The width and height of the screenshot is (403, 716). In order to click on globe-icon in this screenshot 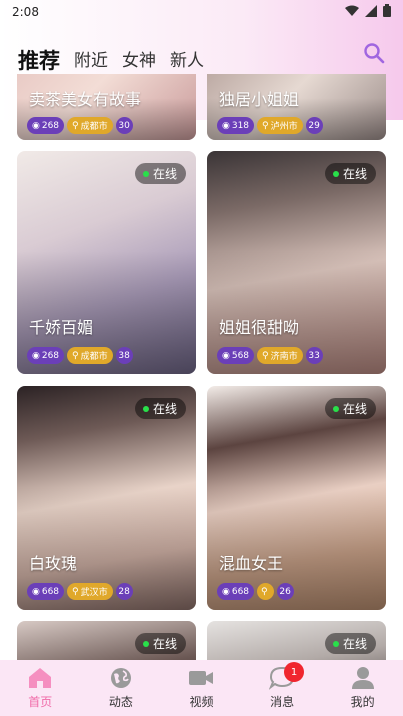, I will do `click(120, 678)`.